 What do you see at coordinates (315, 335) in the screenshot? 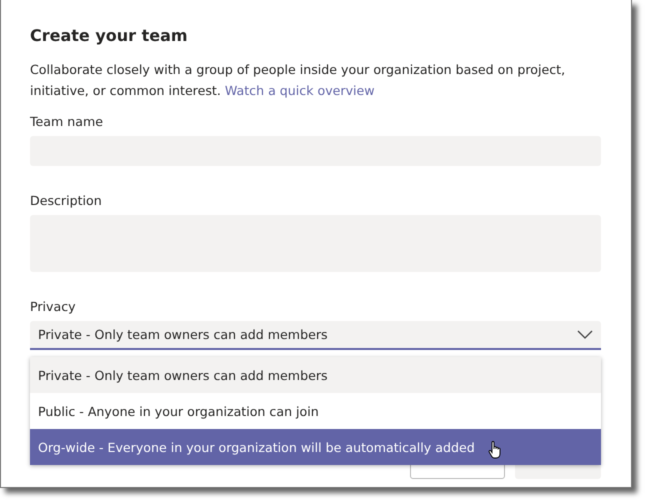
I see `privacy-dropdown: Private - Only team owners can add members` at bounding box center [315, 335].